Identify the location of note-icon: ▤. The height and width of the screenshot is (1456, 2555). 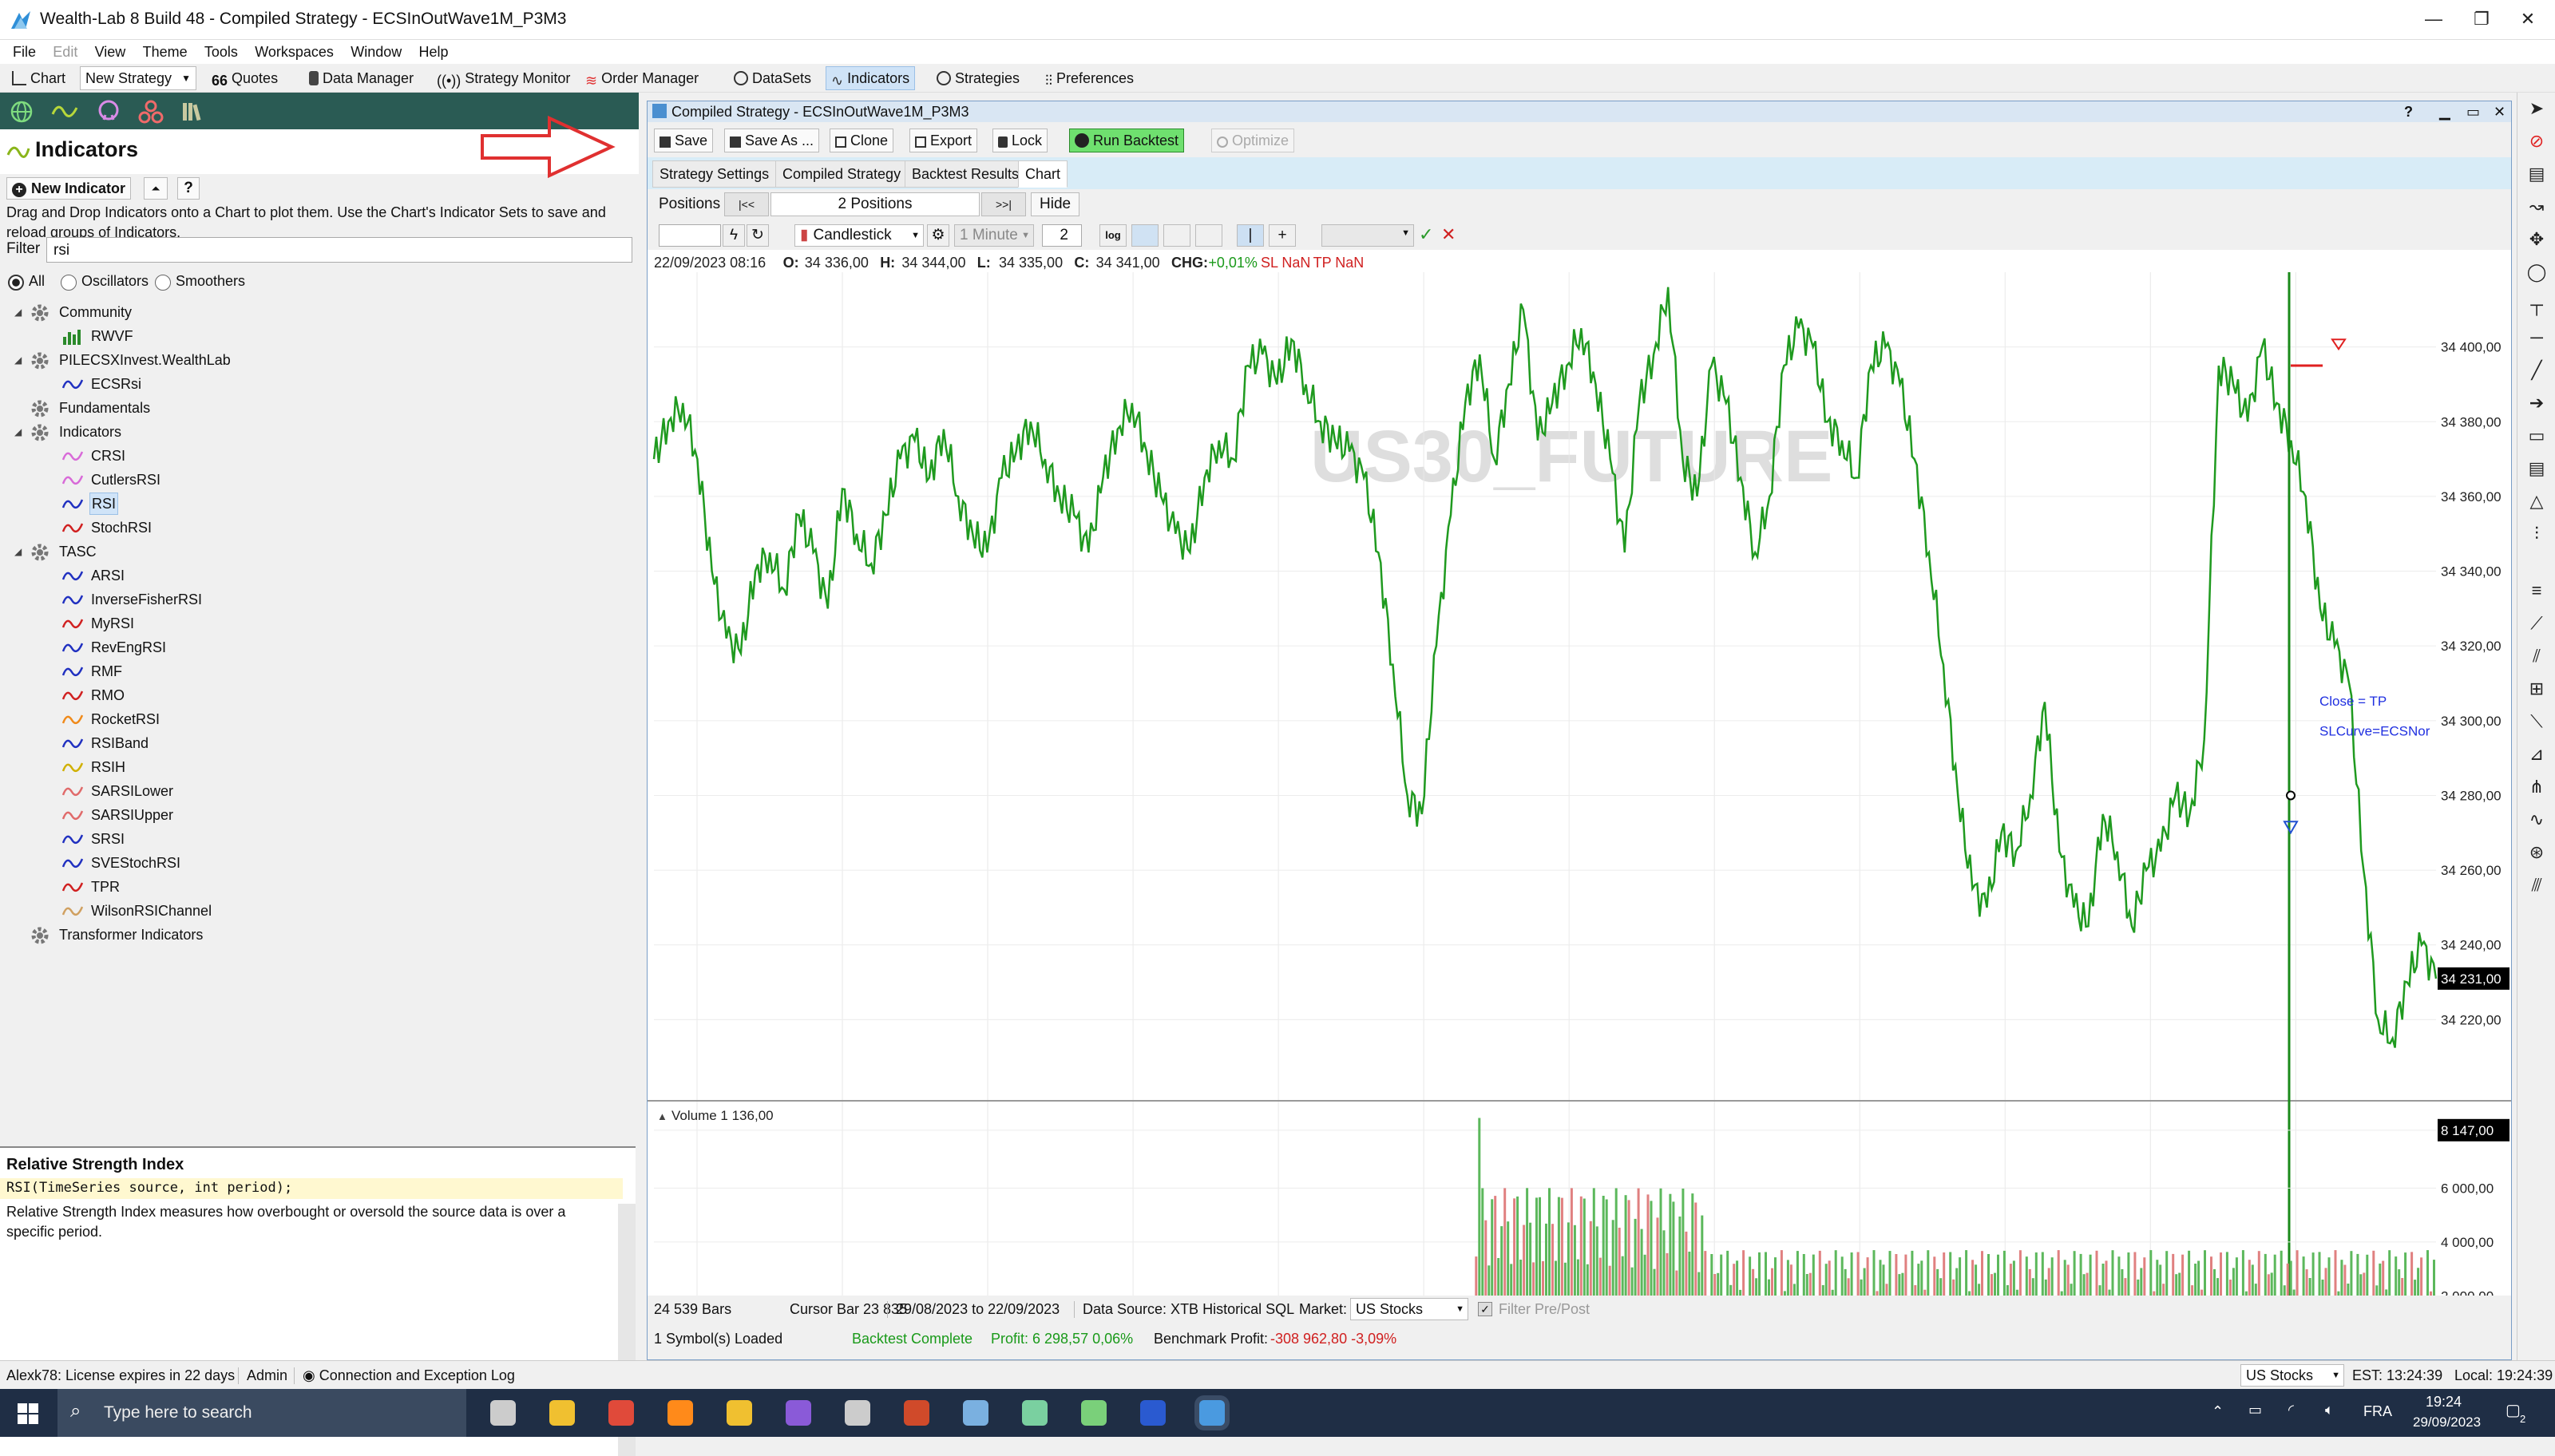
(2536, 469).